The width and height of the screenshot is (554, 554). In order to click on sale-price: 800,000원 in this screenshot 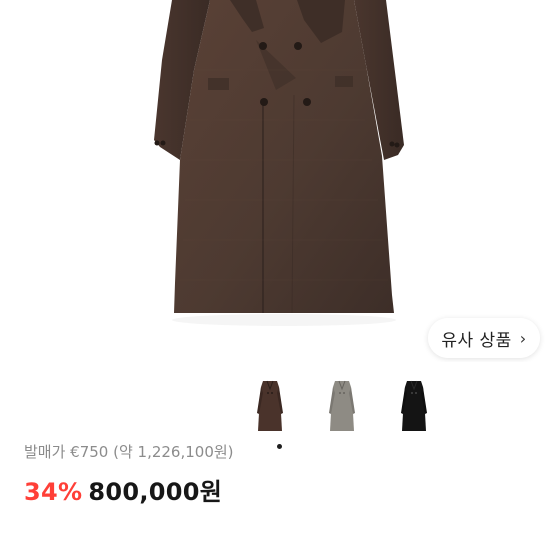, I will do `click(155, 492)`.